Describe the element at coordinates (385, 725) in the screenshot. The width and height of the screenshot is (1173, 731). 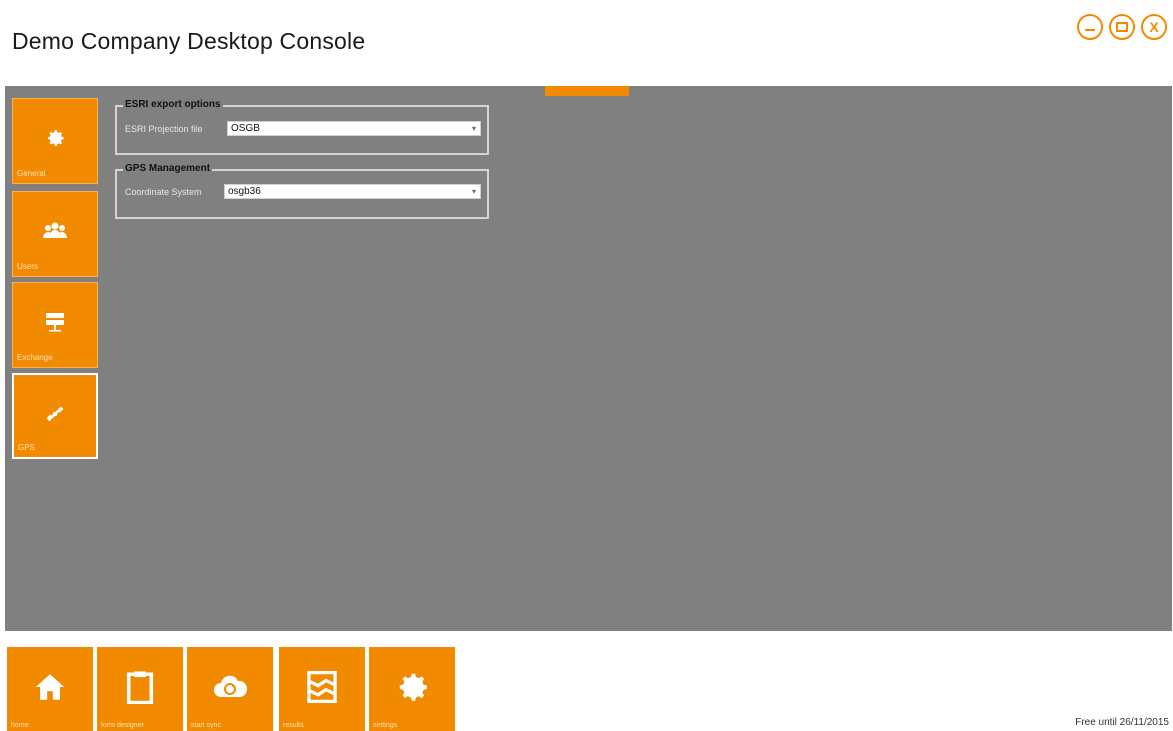
I see `nav-label: settings` at that location.